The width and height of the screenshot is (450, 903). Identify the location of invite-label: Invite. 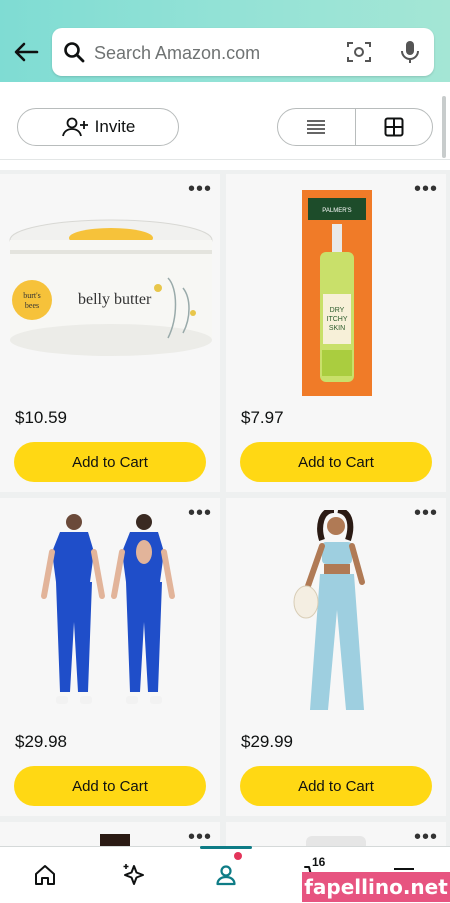
(115, 126).